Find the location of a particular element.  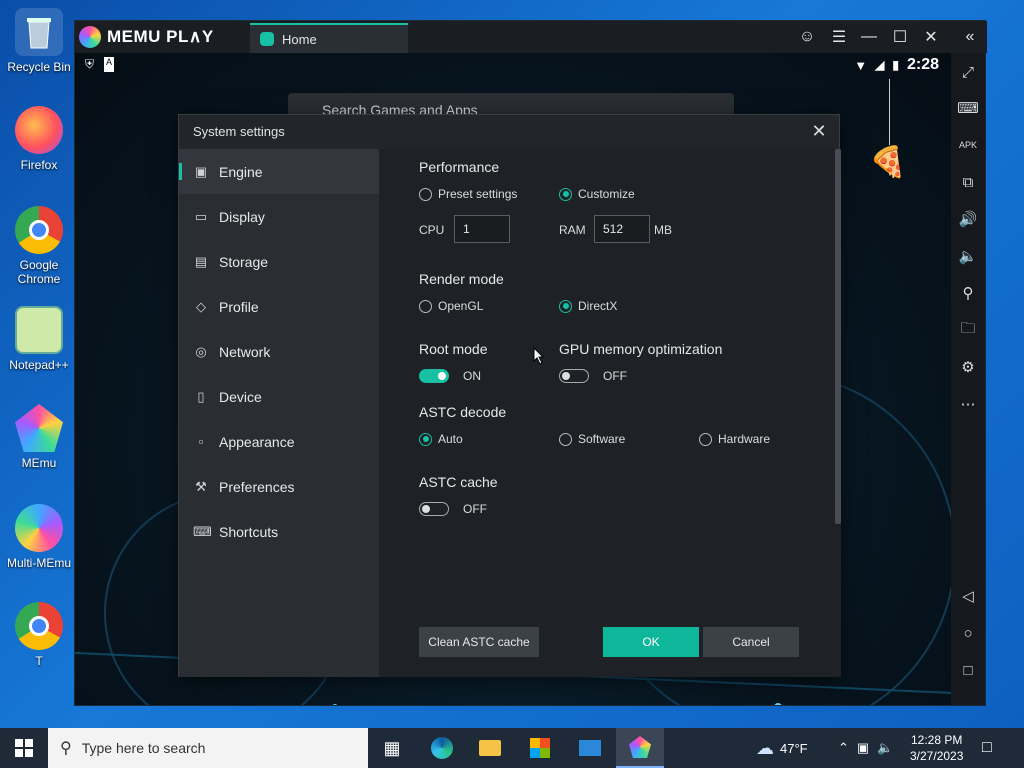

desktop-icon-t: T is located at coordinates (39, 635).